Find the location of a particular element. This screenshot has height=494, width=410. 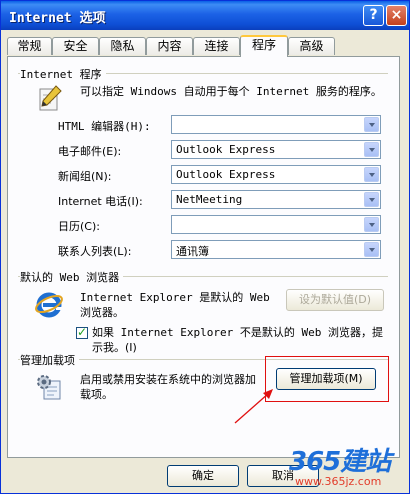

html-editor-select is located at coordinates (276, 124).